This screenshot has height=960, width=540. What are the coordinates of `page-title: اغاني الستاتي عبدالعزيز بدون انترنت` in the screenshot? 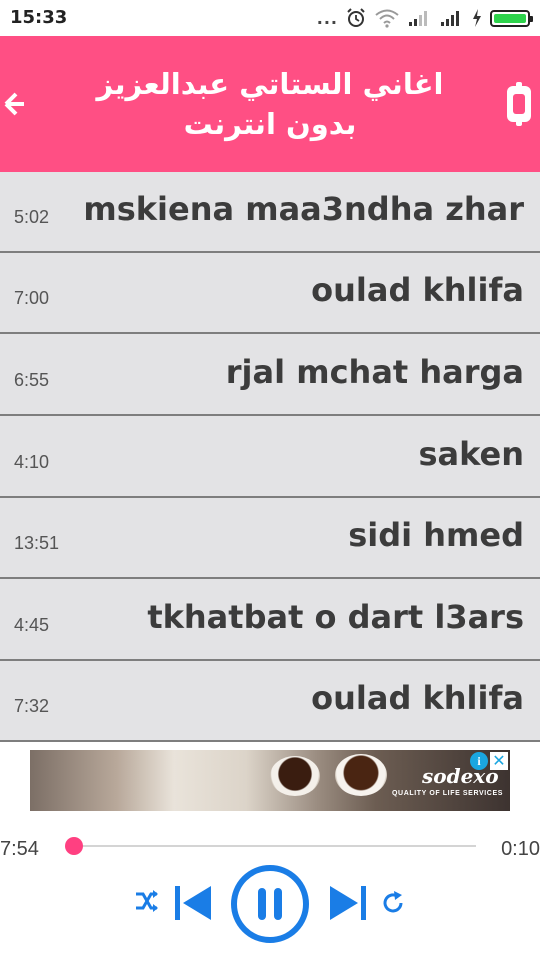 It's located at (270, 104).